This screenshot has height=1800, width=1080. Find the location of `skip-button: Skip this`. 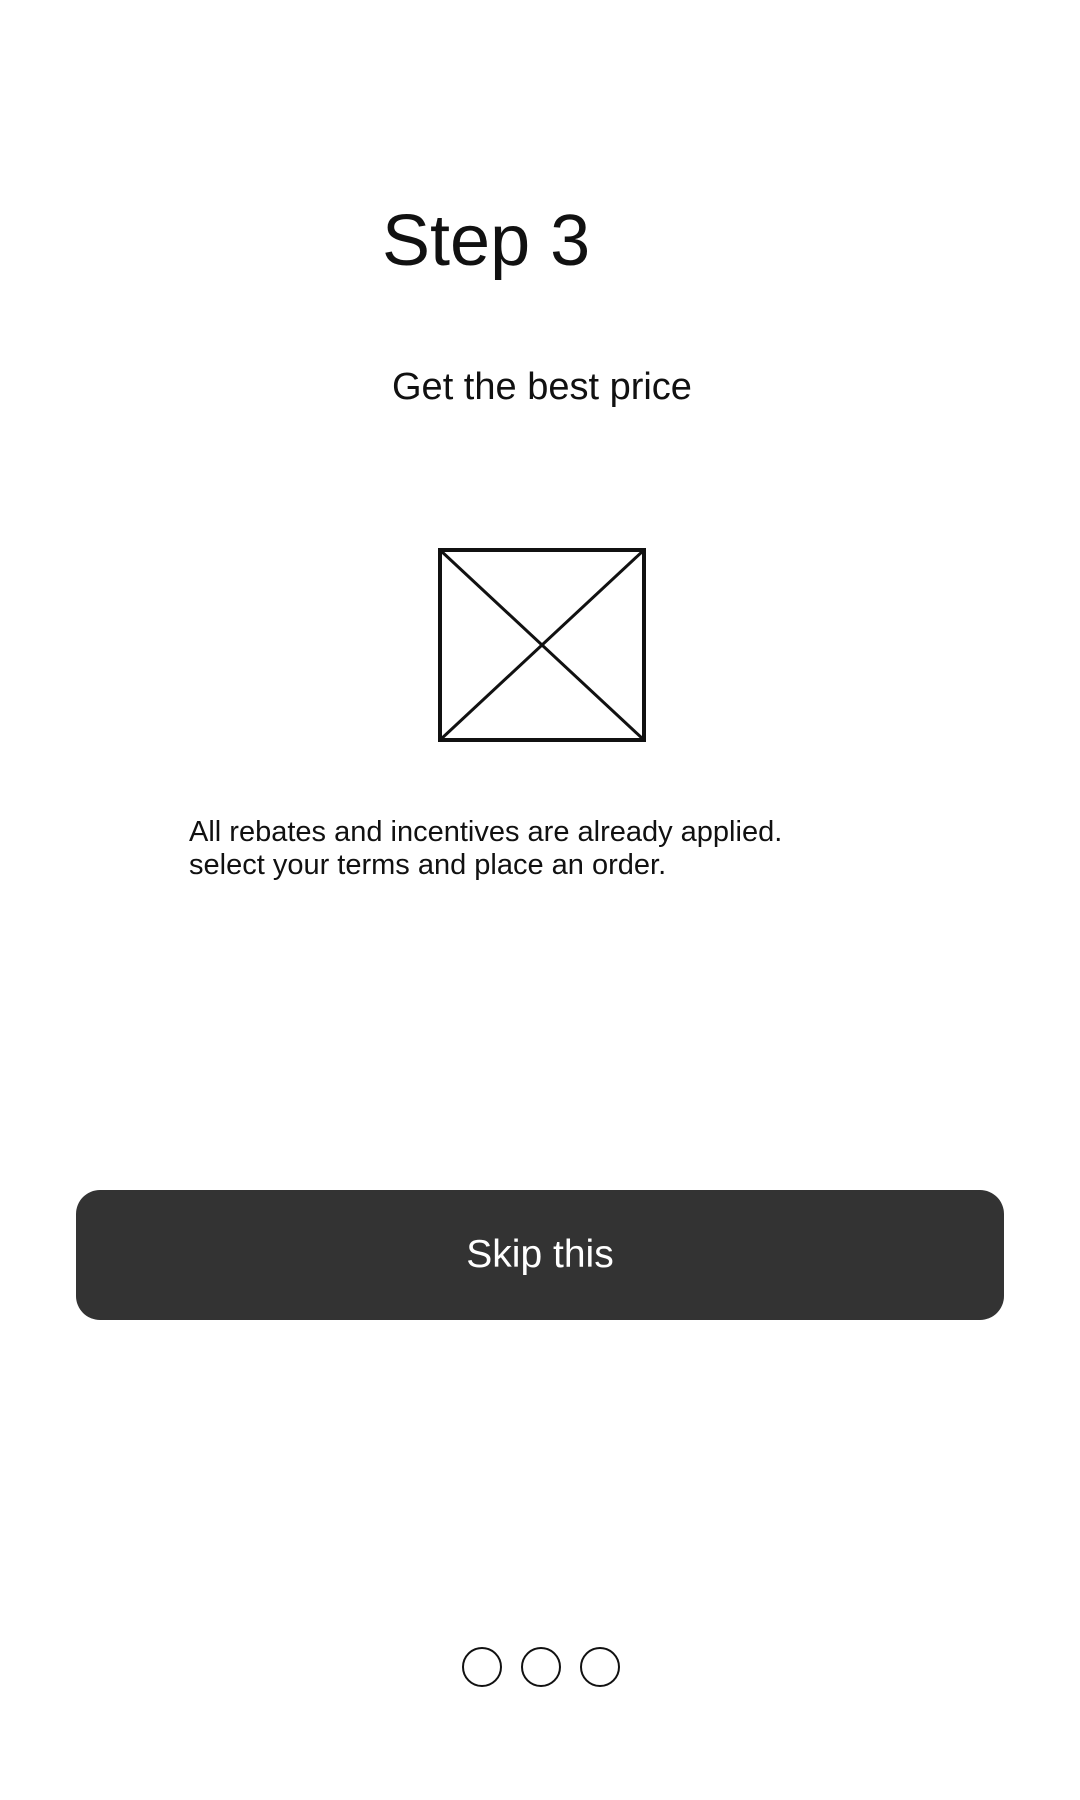

skip-button: Skip this is located at coordinates (540, 1255).